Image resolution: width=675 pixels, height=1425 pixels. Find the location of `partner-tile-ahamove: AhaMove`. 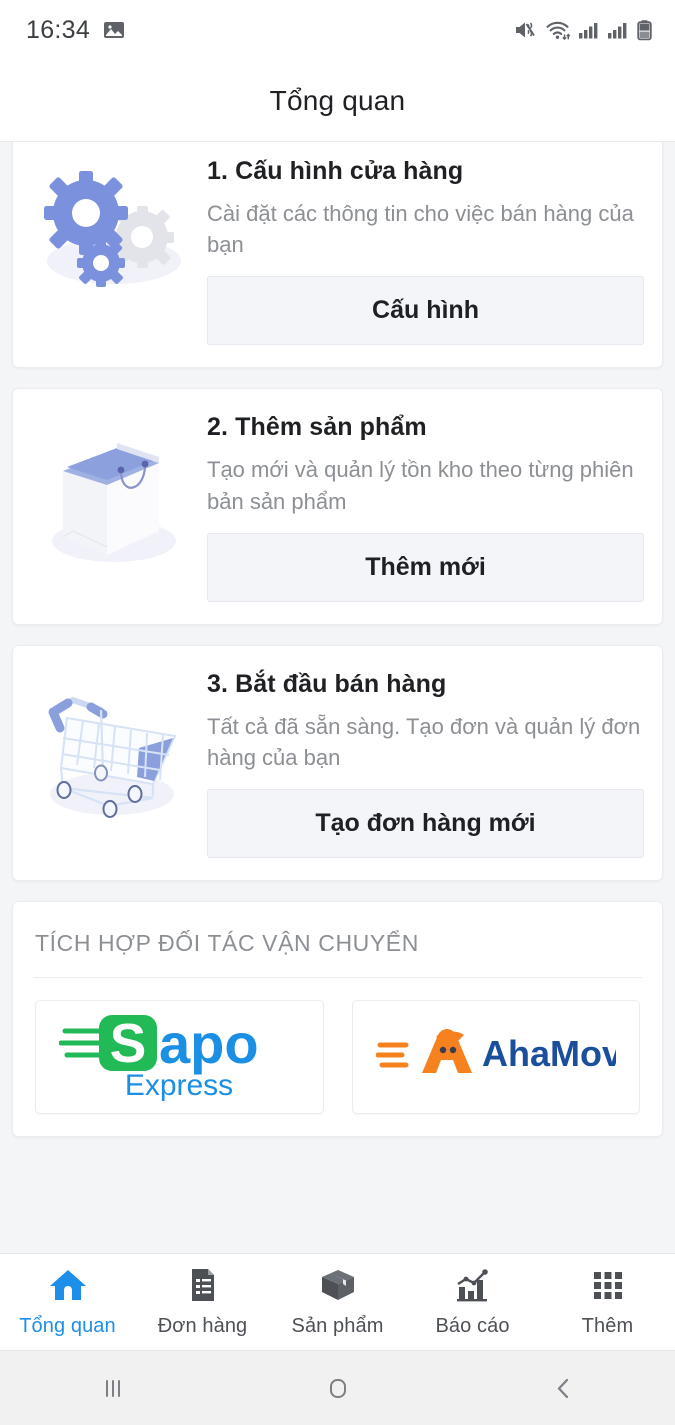

partner-tile-ahamove: AhaMove is located at coordinates (496, 1057).